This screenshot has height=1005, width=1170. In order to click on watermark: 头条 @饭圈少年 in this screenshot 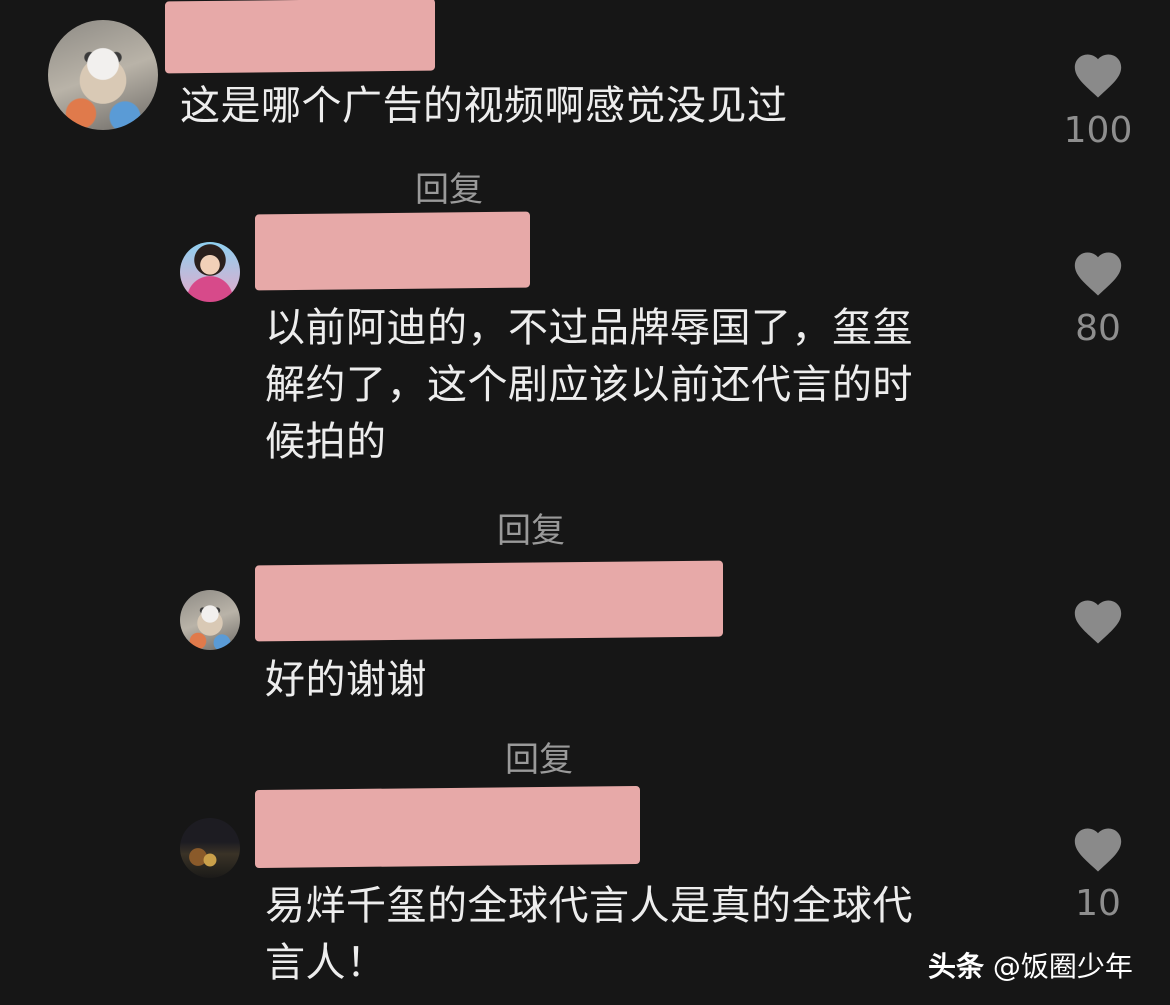, I will do `click(1030, 965)`.